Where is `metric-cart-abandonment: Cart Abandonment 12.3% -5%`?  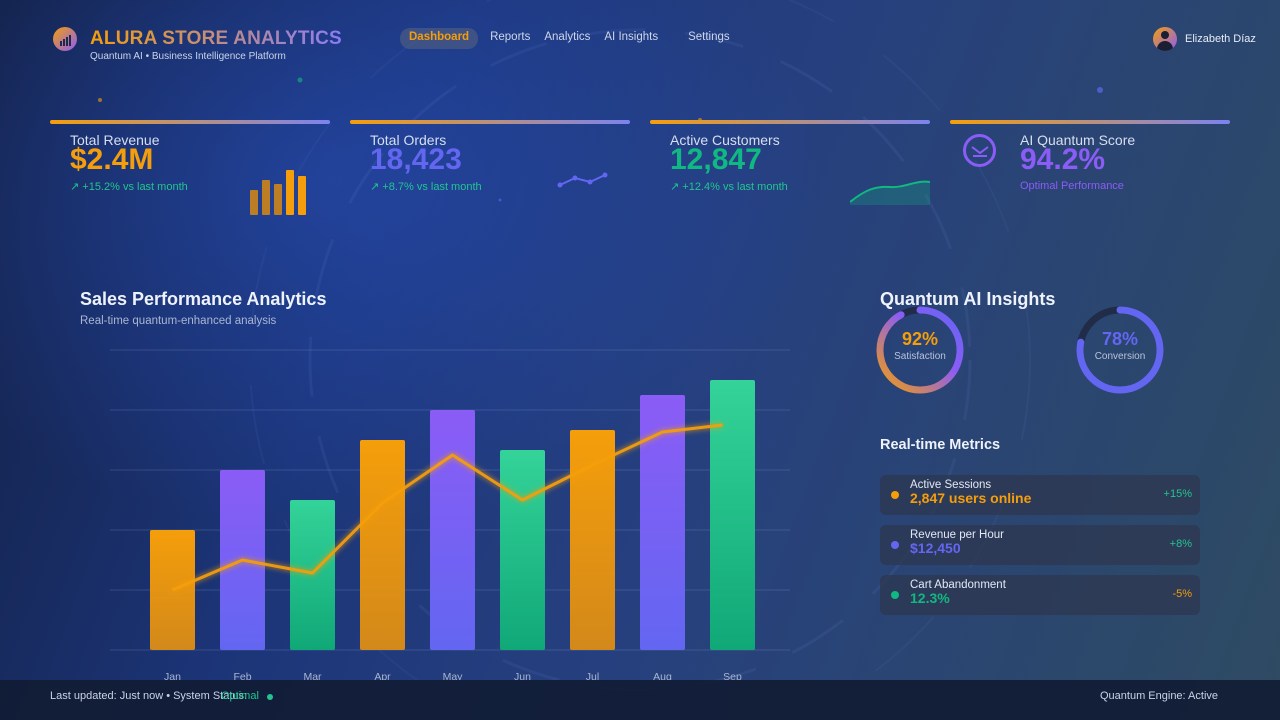
metric-cart-abandonment: Cart Abandonment 12.3% -5% is located at coordinates (1040, 595).